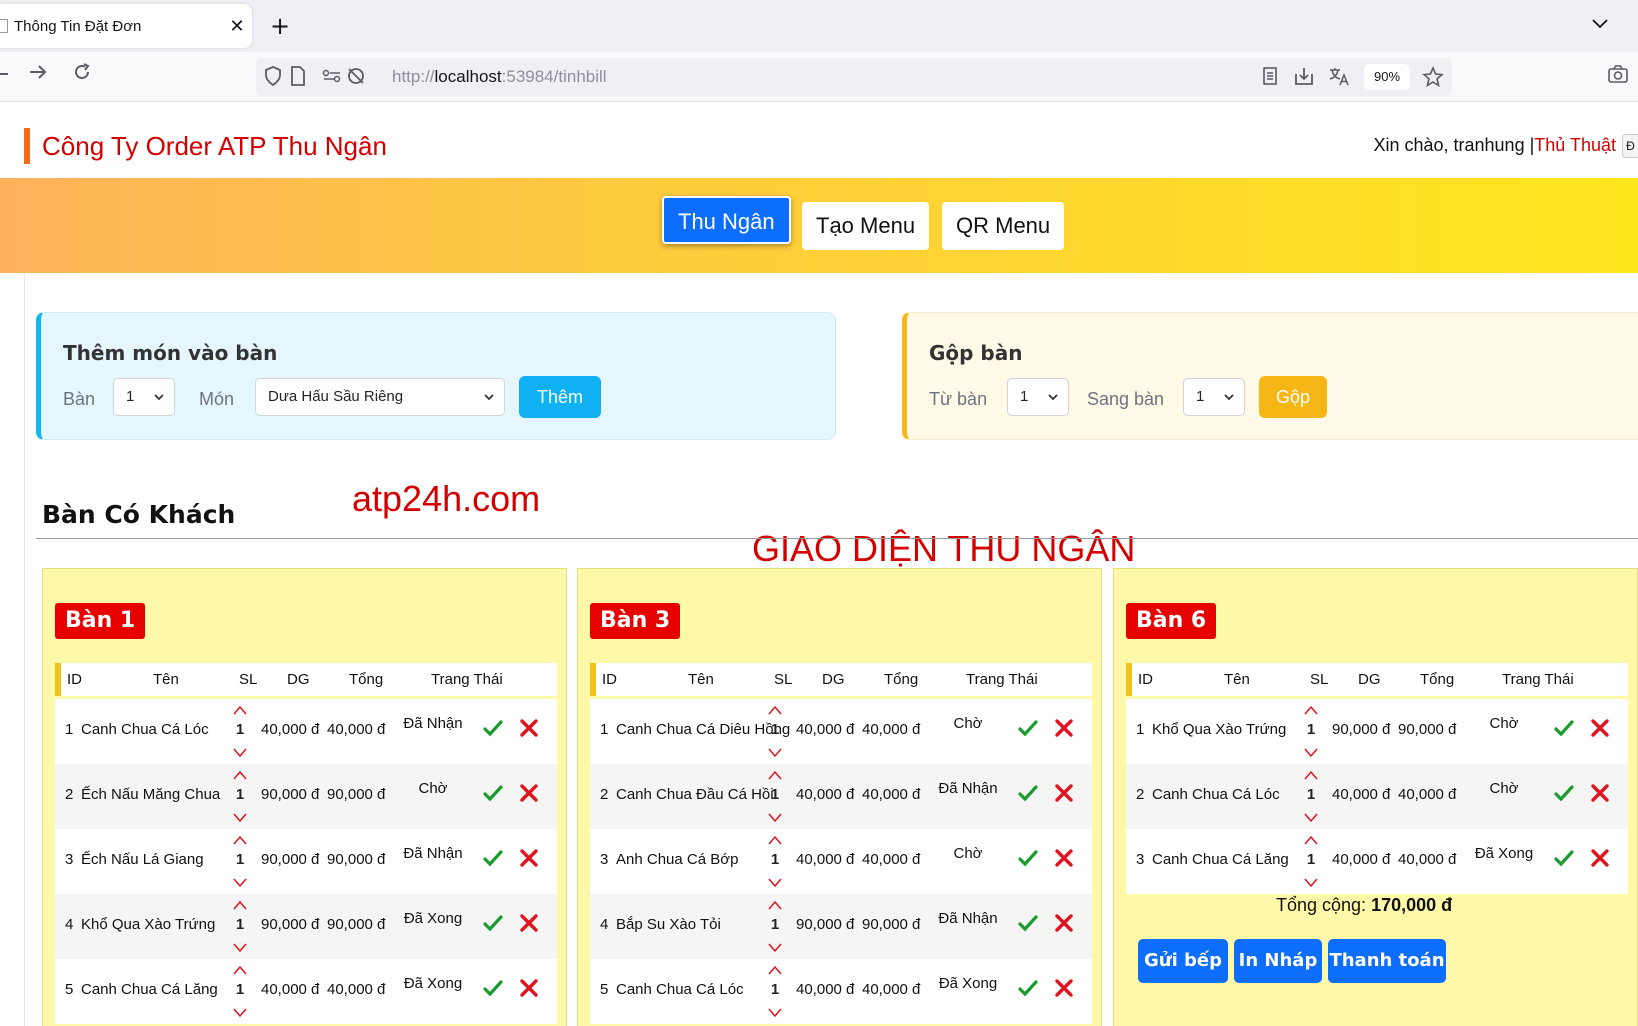  I want to click on new-tab-button: +, so click(280, 26).